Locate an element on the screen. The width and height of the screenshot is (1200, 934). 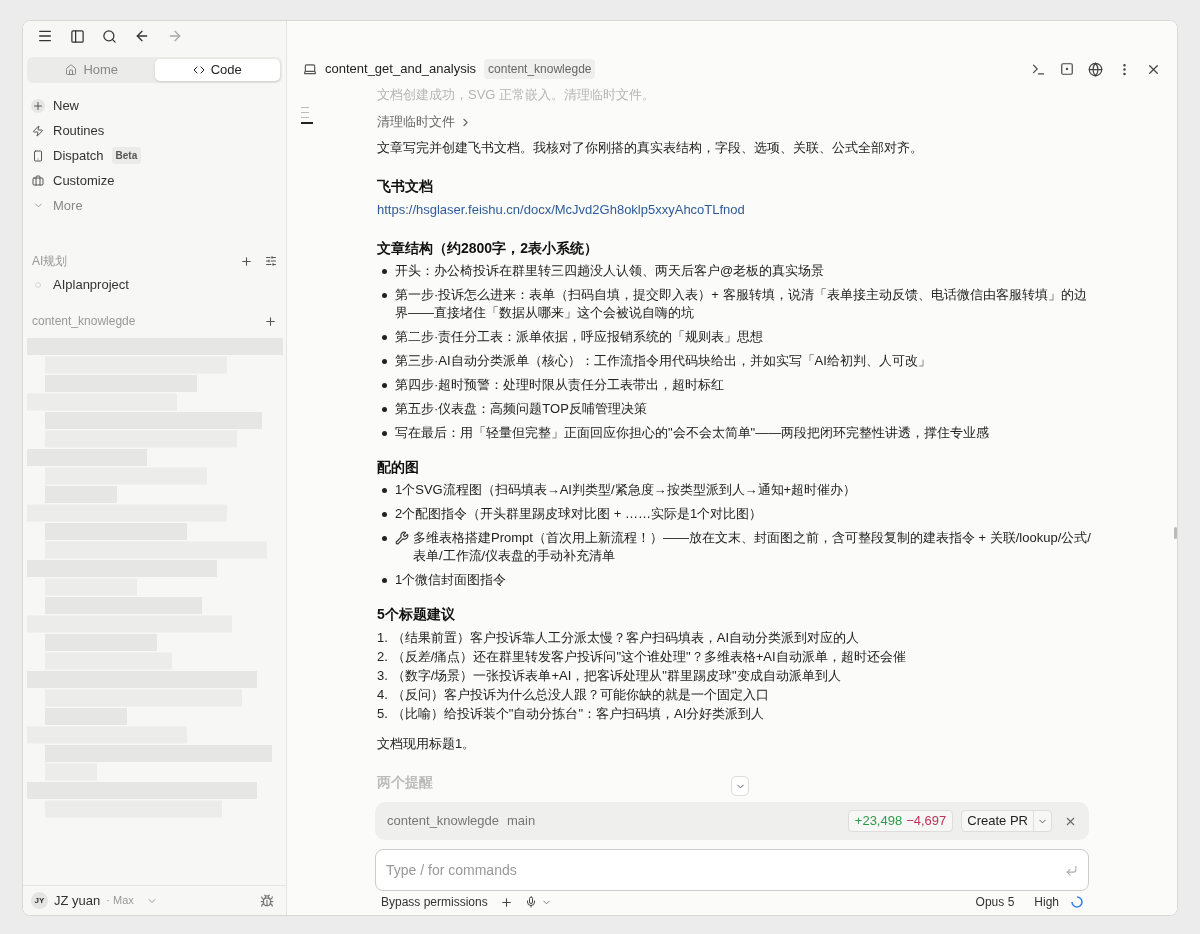
list-item-text: （比喻）给投诉装个"自动分拣台"：客户扫码填，AI分好类派到人 is located at coordinates (578, 714).